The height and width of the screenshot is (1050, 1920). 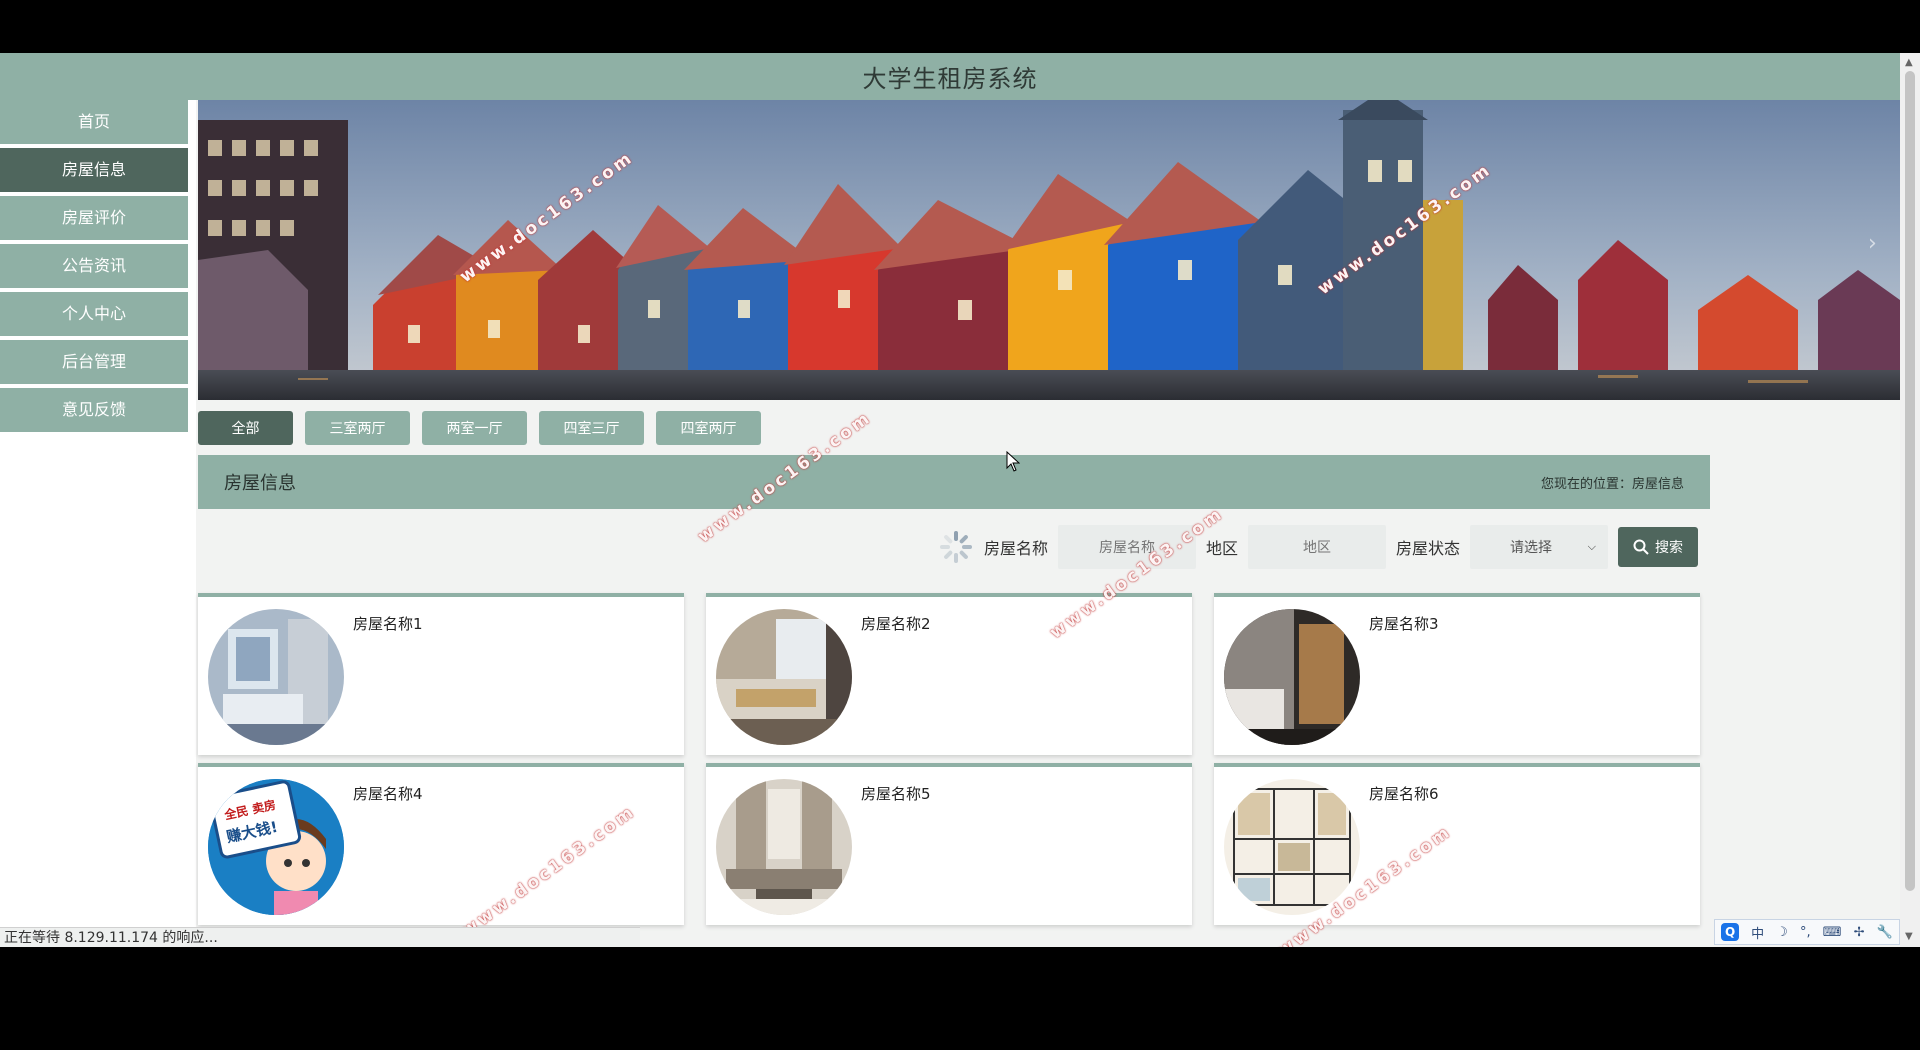 I want to click on house-card: 房屋名称5, so click(x=949, y=844).